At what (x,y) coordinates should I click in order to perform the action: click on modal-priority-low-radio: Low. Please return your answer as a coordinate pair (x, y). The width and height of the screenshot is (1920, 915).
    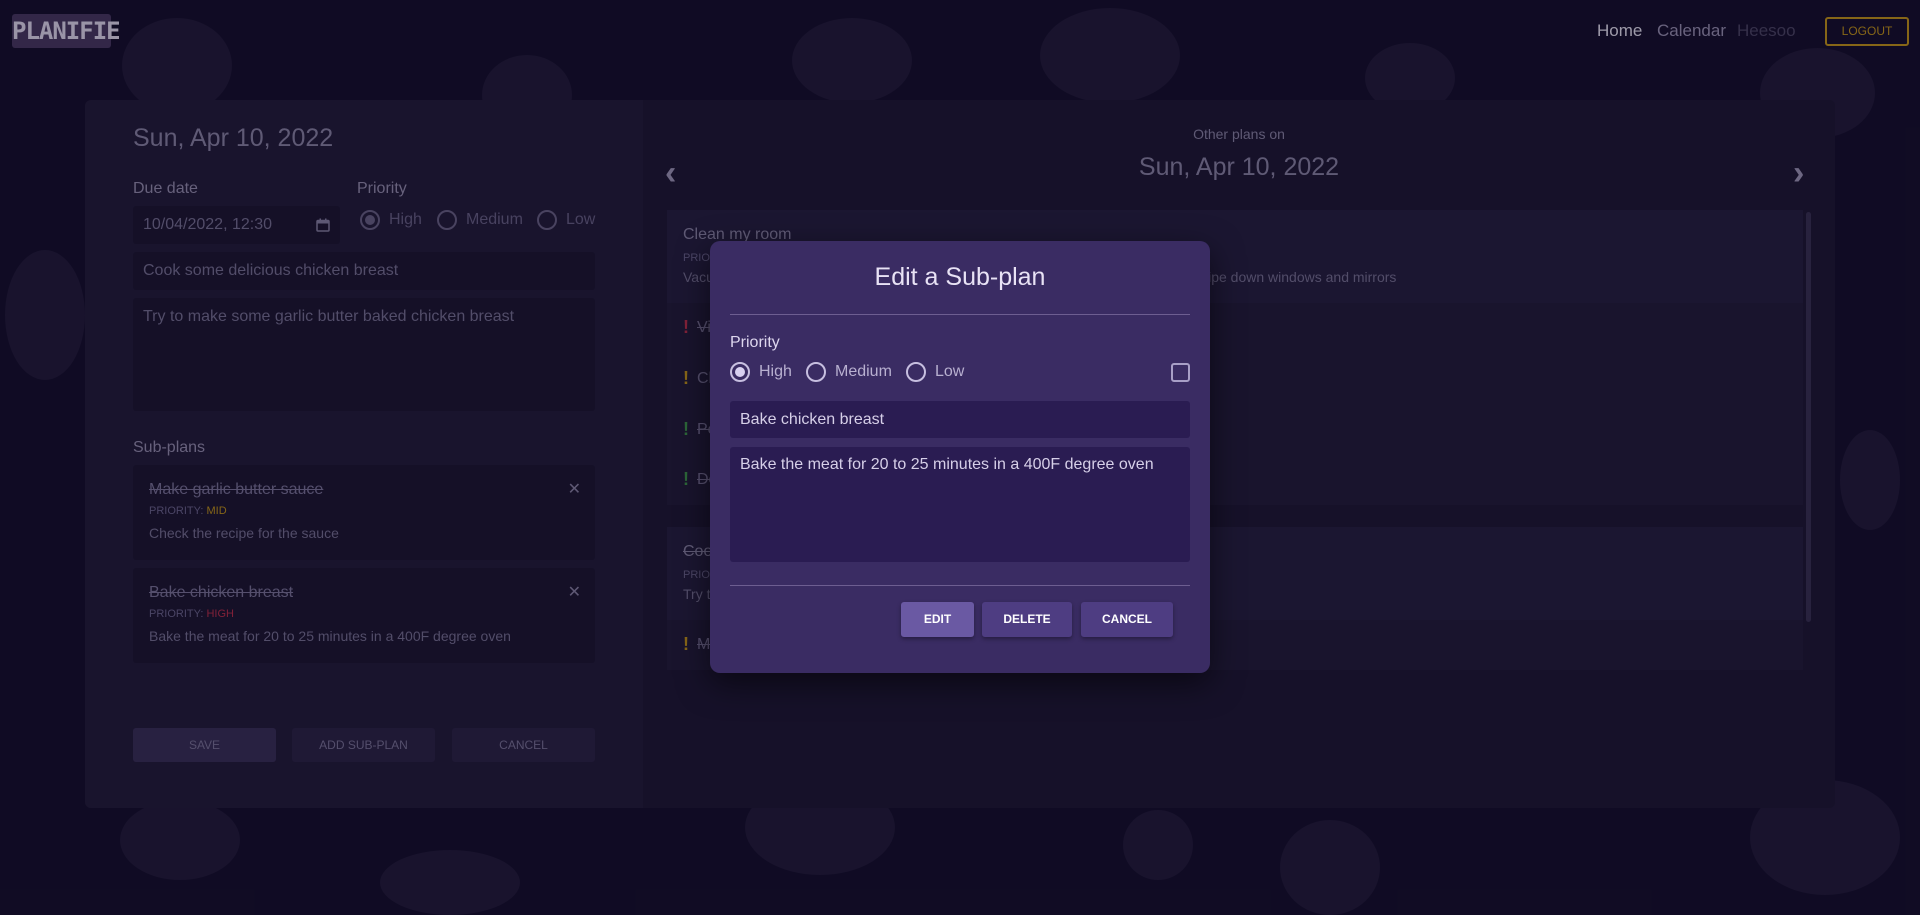
    Looking at the image, I should click on (935, 372).